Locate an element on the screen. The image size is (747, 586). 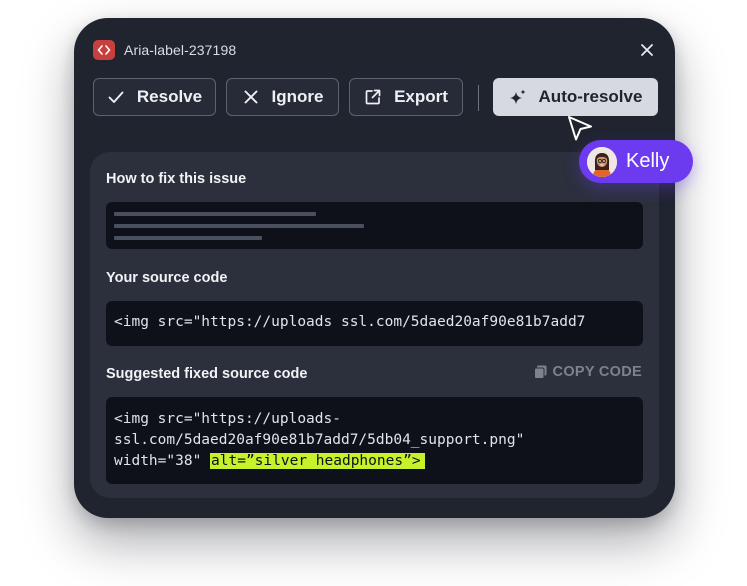
highlighted-fix: alt=”silver headphones”> is located at coordinates (317, 461).